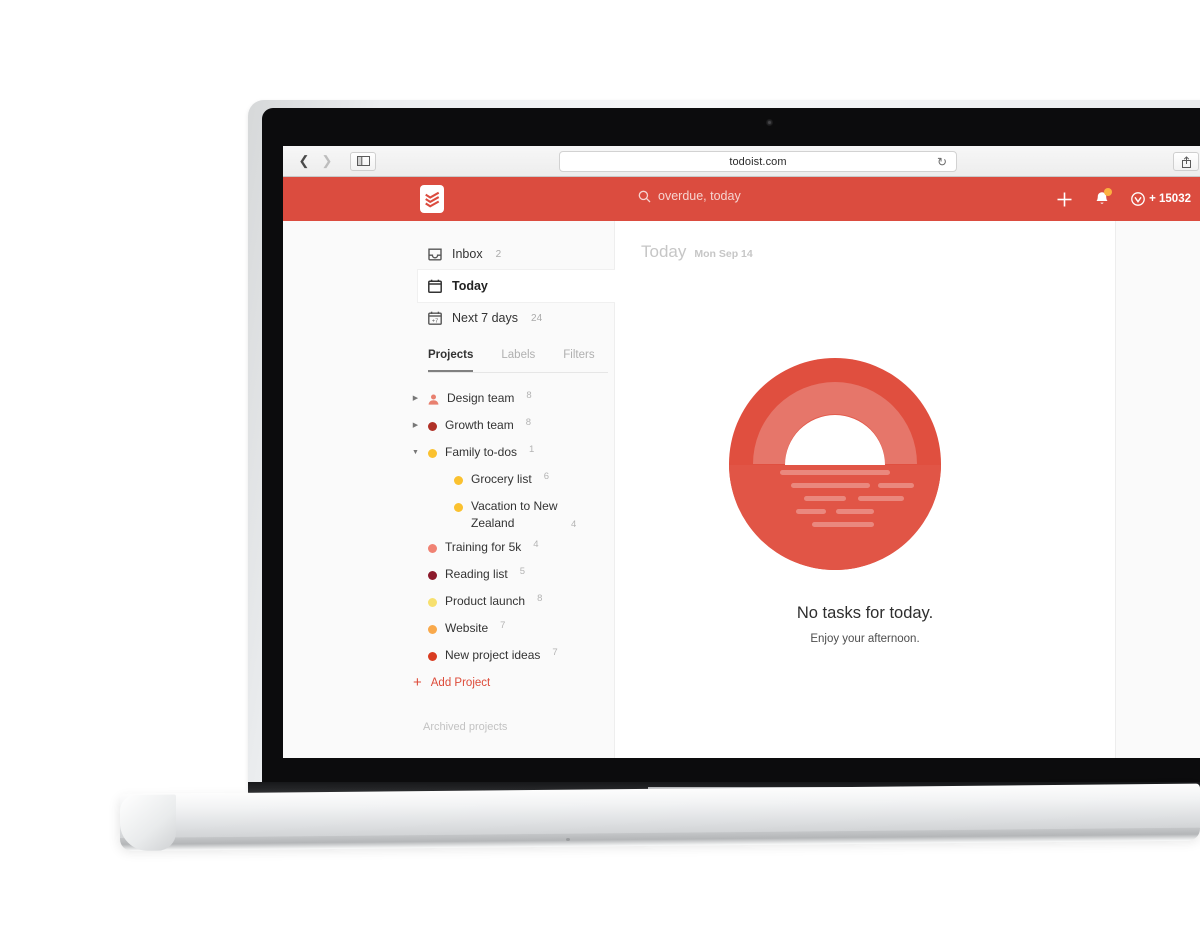 This screenshot has height=936, width=1200. What do you see at coordinates (516, 286) in the screenshot?
I see `sidebar-item-today: Today` at bounding box center [516, 286].